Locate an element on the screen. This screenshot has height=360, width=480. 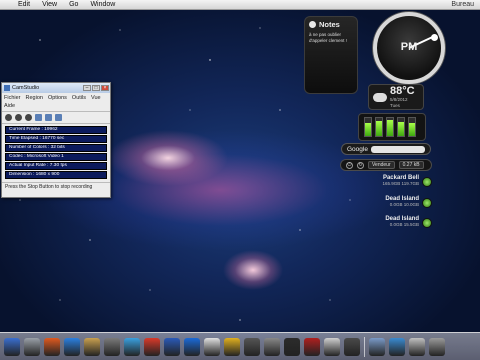
window-buttons: – □ × is located at coordinates (96, 88).